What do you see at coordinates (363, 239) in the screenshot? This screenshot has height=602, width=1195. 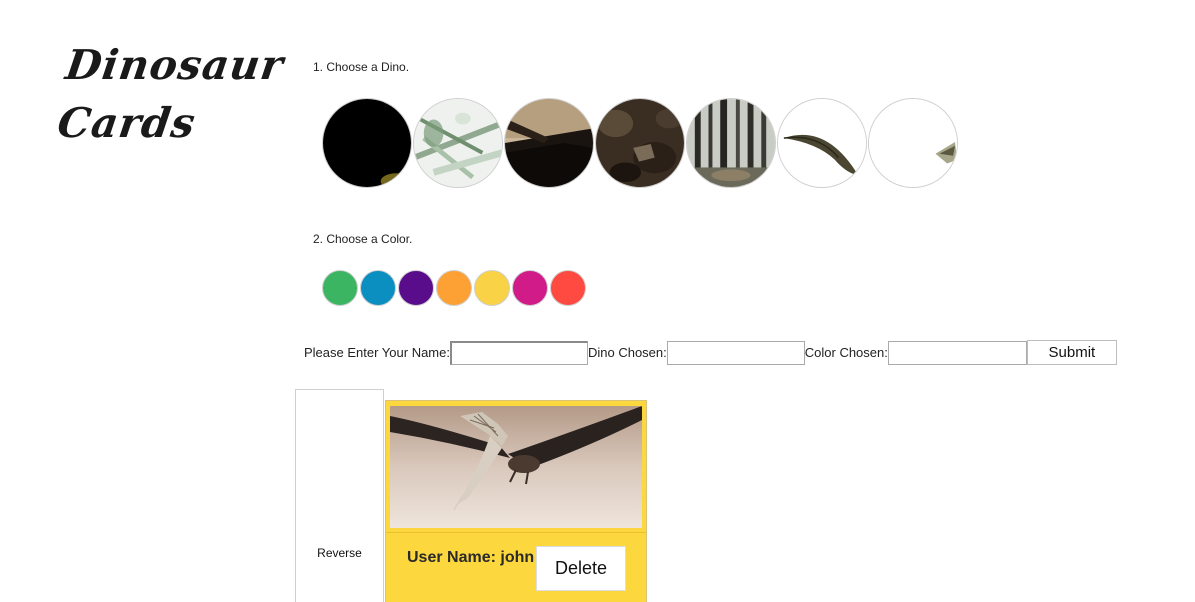 I see `choose-color-label: 2. Choose a Color.` at bounding box center [363, 239].